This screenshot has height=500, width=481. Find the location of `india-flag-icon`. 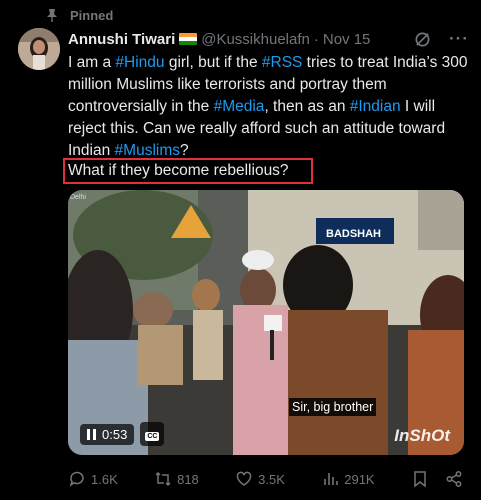

india-flag-icon is located at coordinates (188, 39).